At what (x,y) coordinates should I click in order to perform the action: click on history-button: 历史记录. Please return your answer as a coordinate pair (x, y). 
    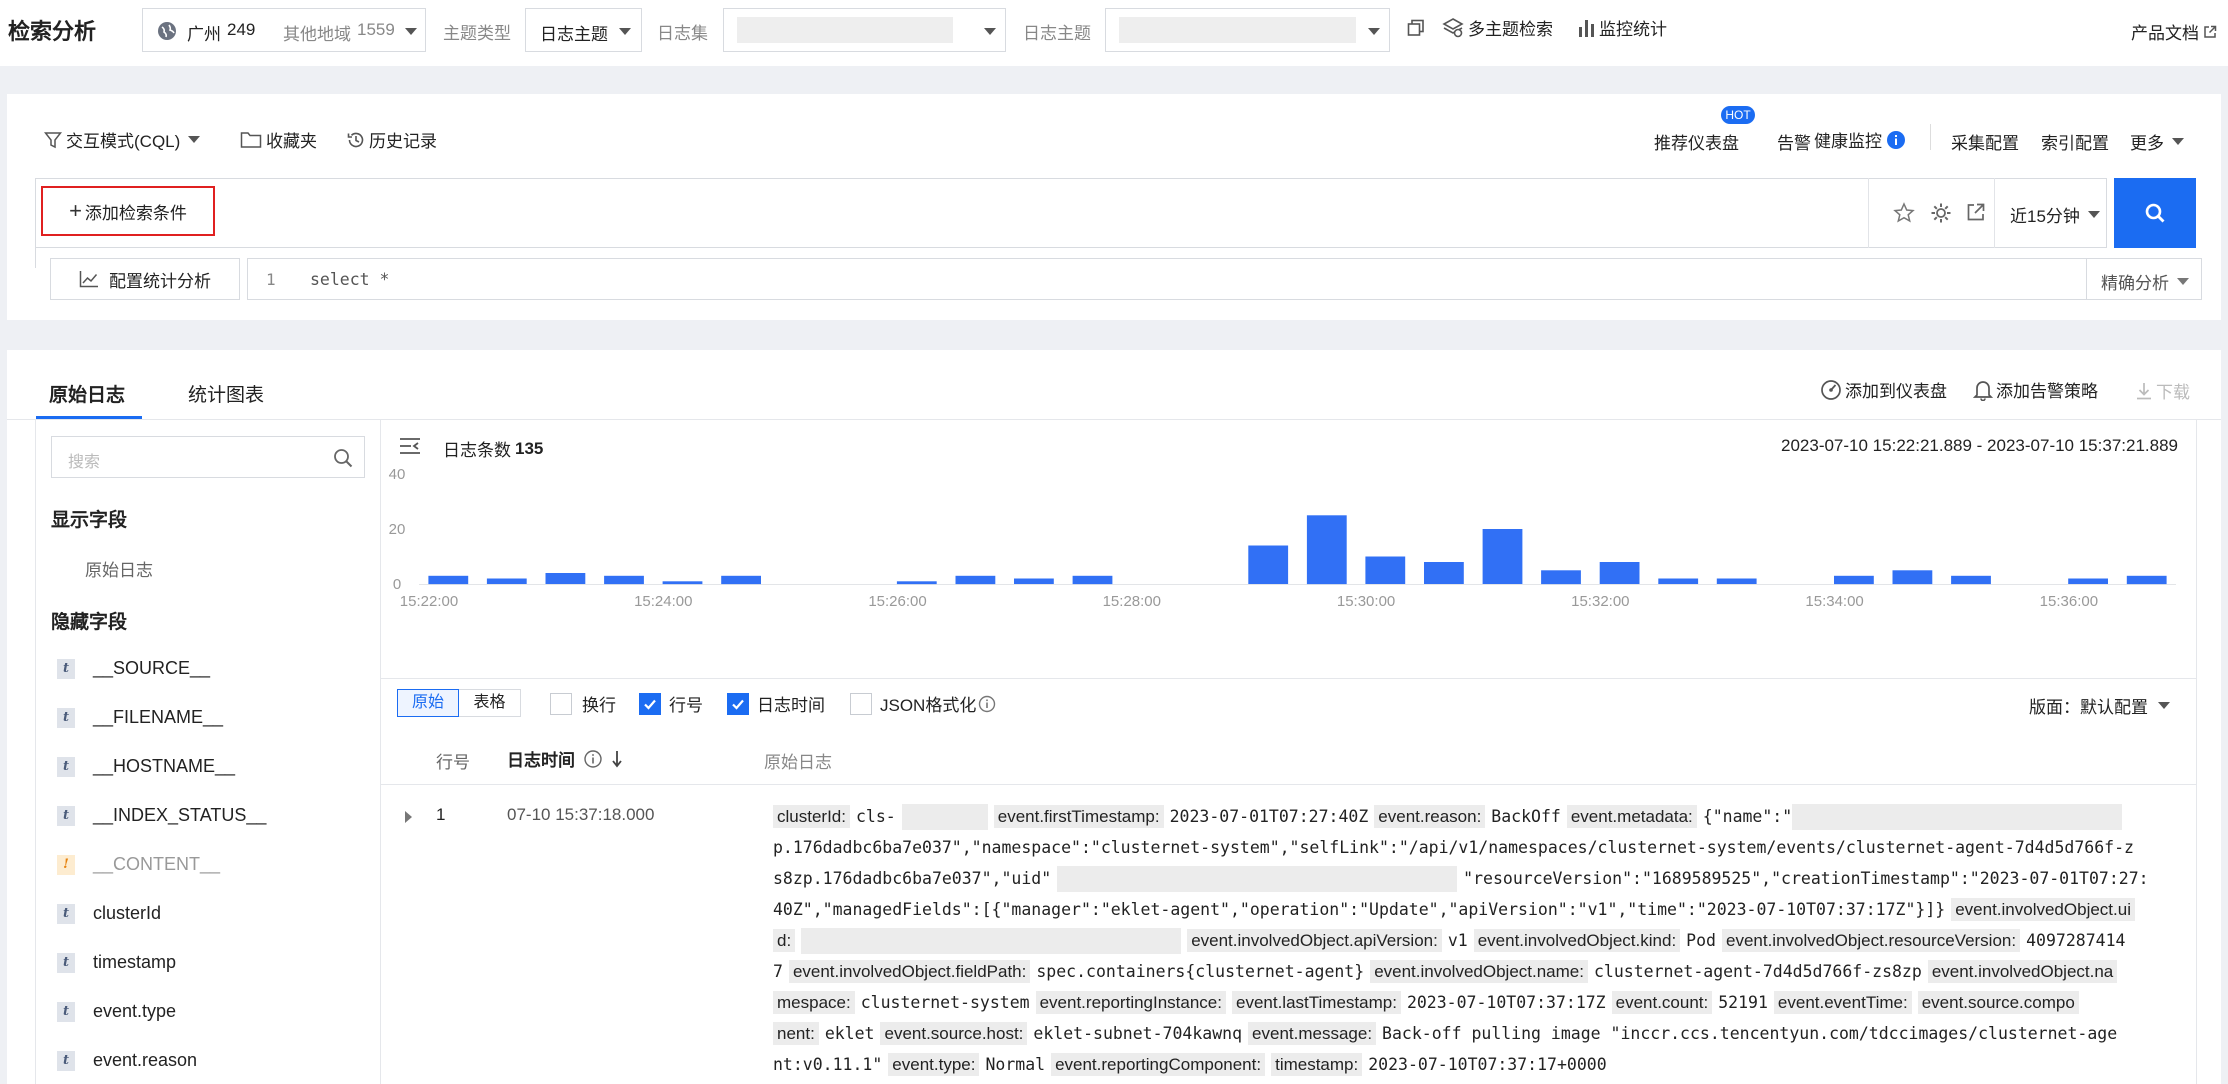
    Looking at the image, I should click on (391, 139).